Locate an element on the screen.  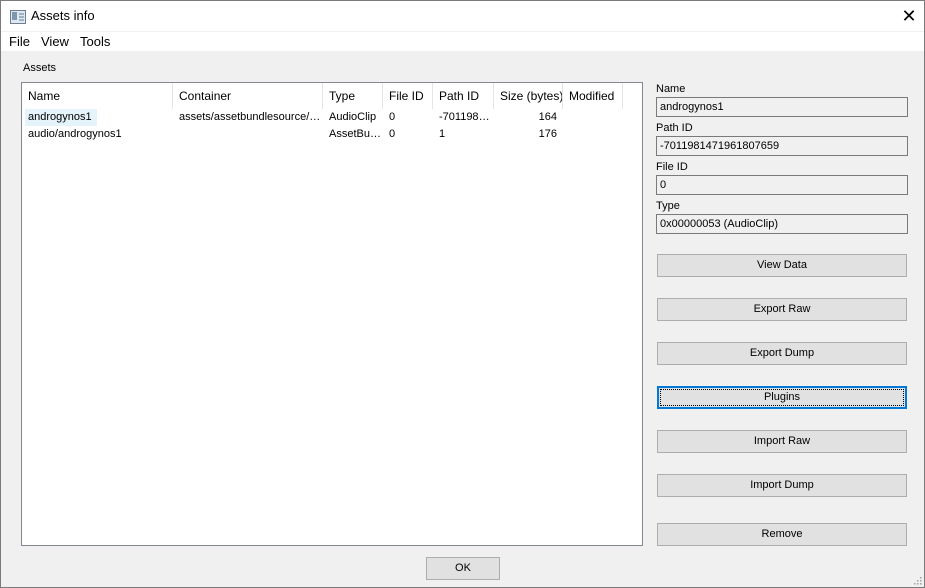
cell-path-id: -7011981471961807659 is located at coordinates (466, 117).